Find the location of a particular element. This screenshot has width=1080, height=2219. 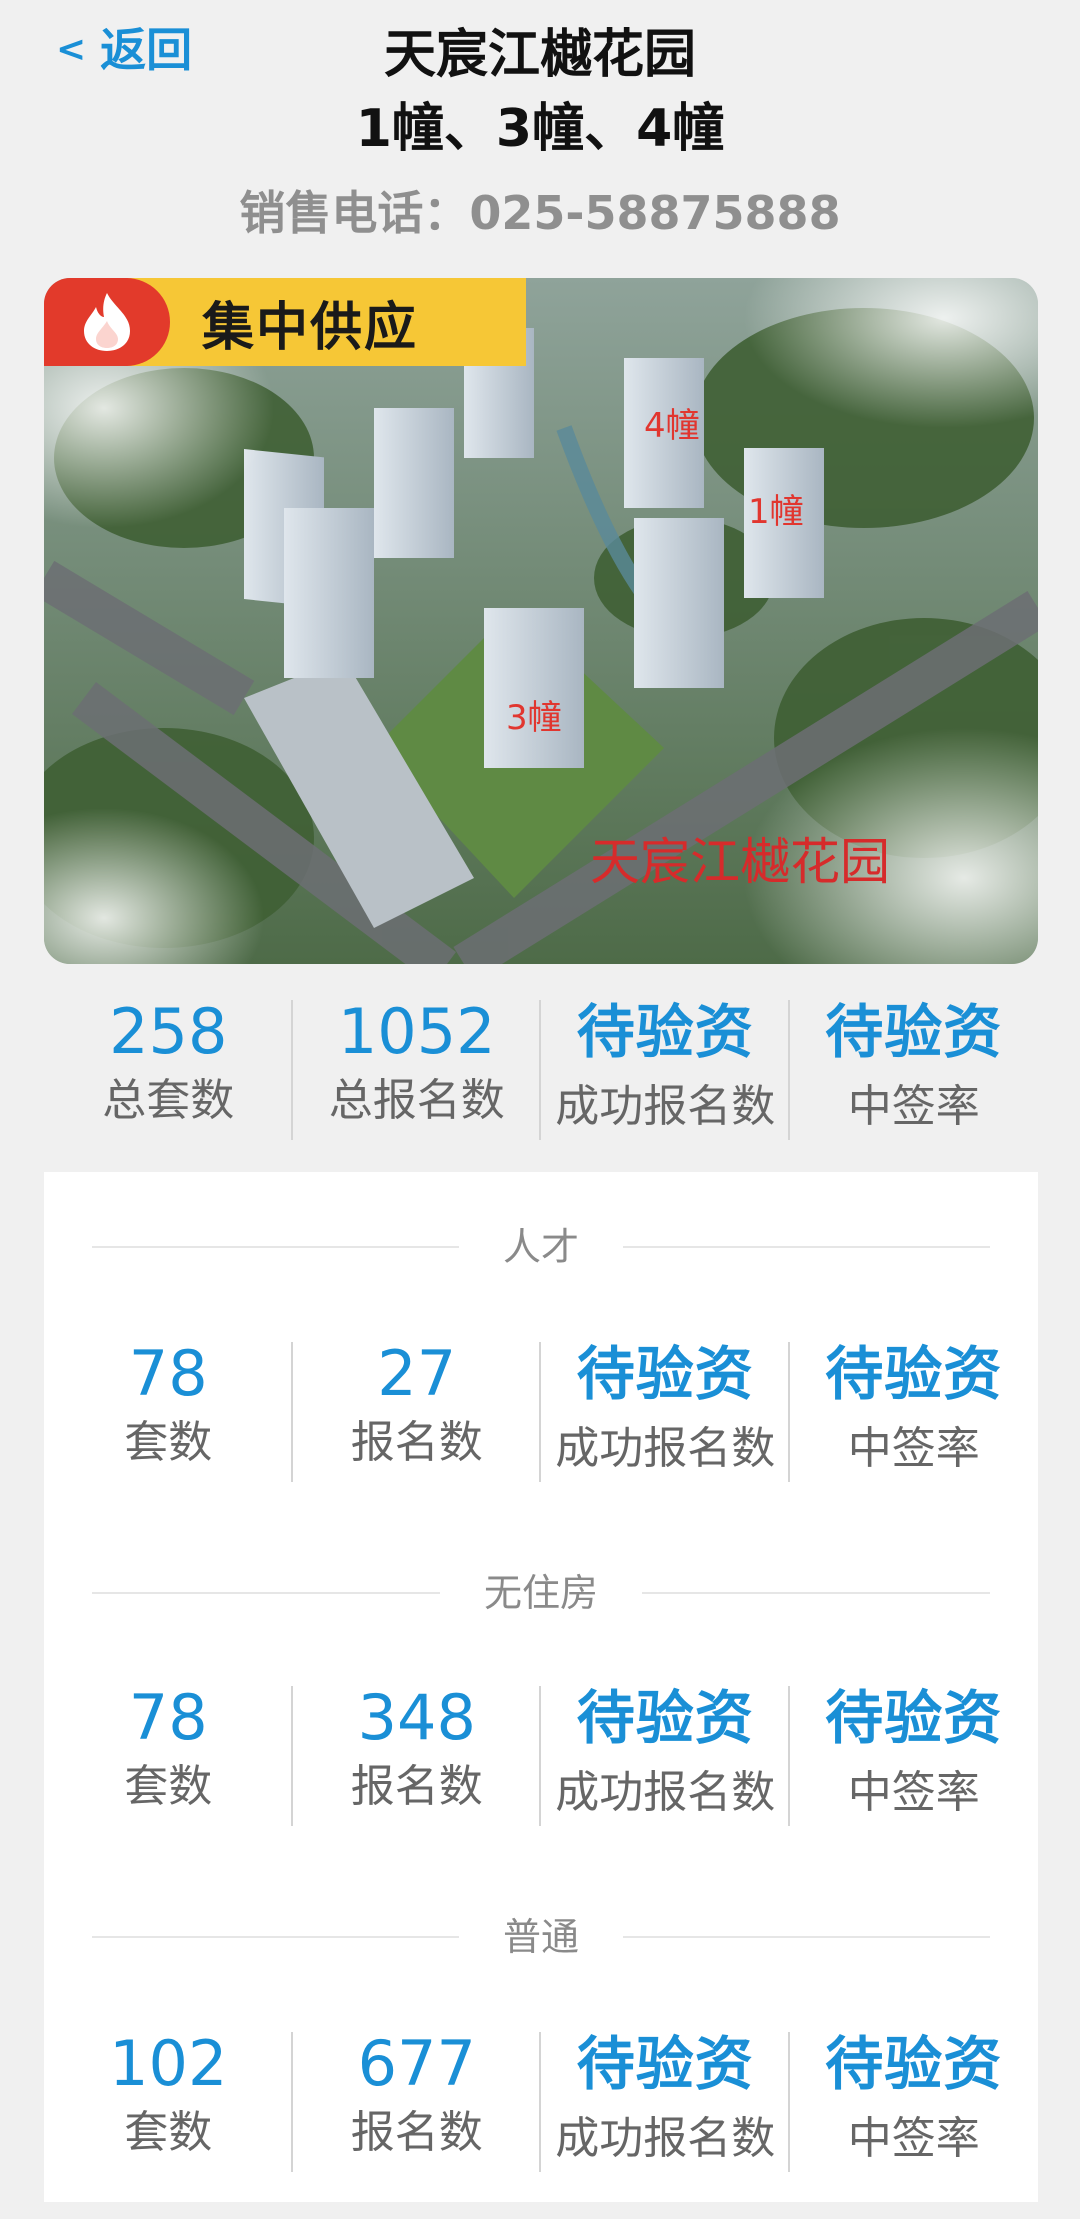

sales-phone: 销售电话：025-58875888 is located at coordinates (540, 213).